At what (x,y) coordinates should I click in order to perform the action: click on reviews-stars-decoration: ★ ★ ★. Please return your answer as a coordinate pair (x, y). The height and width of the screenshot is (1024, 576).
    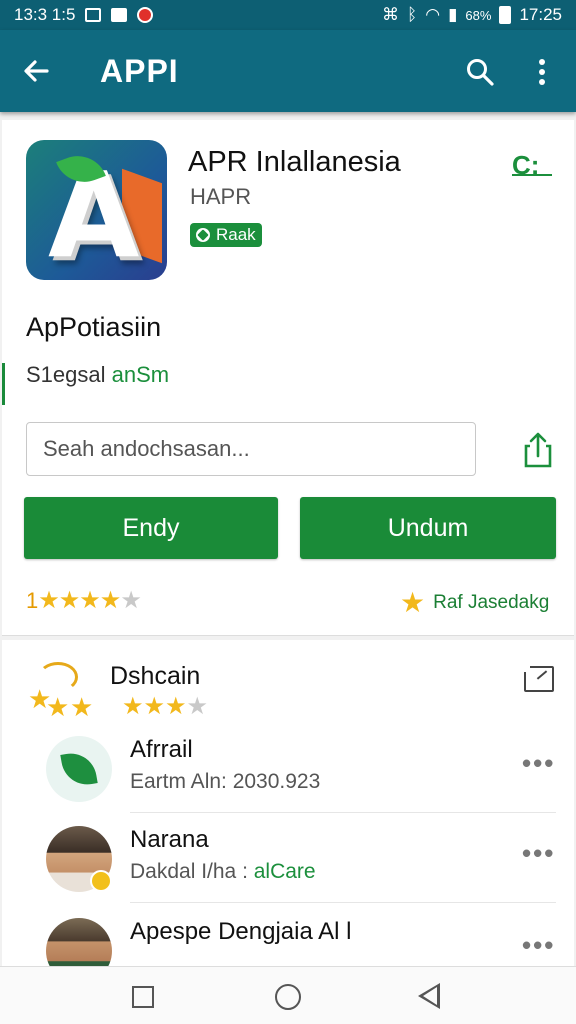
    Looking at the image, I should click on (68, 692).